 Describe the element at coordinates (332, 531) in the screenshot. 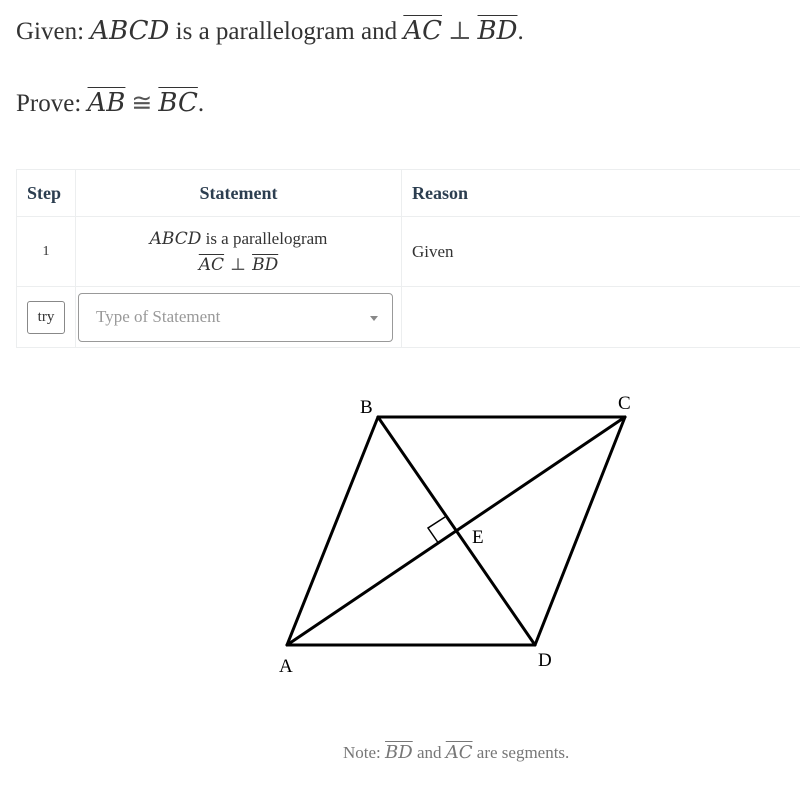

I see `segment-ab` at that location.